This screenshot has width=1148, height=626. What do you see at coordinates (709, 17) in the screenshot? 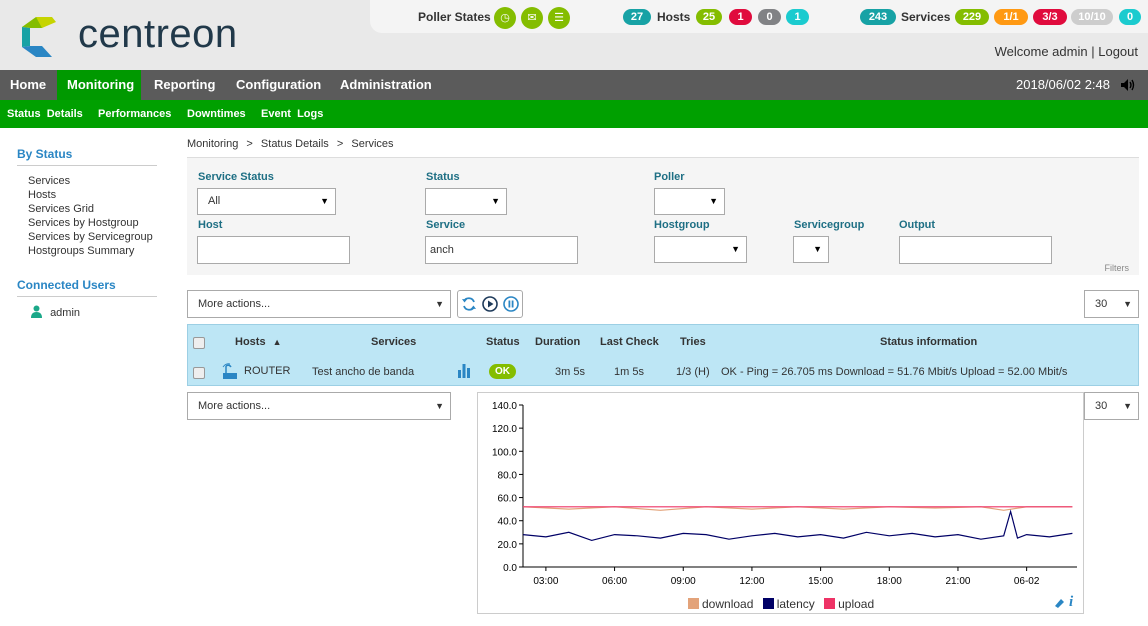
I see `hosts-up-badge: 25` at bounding box center [709, 17].